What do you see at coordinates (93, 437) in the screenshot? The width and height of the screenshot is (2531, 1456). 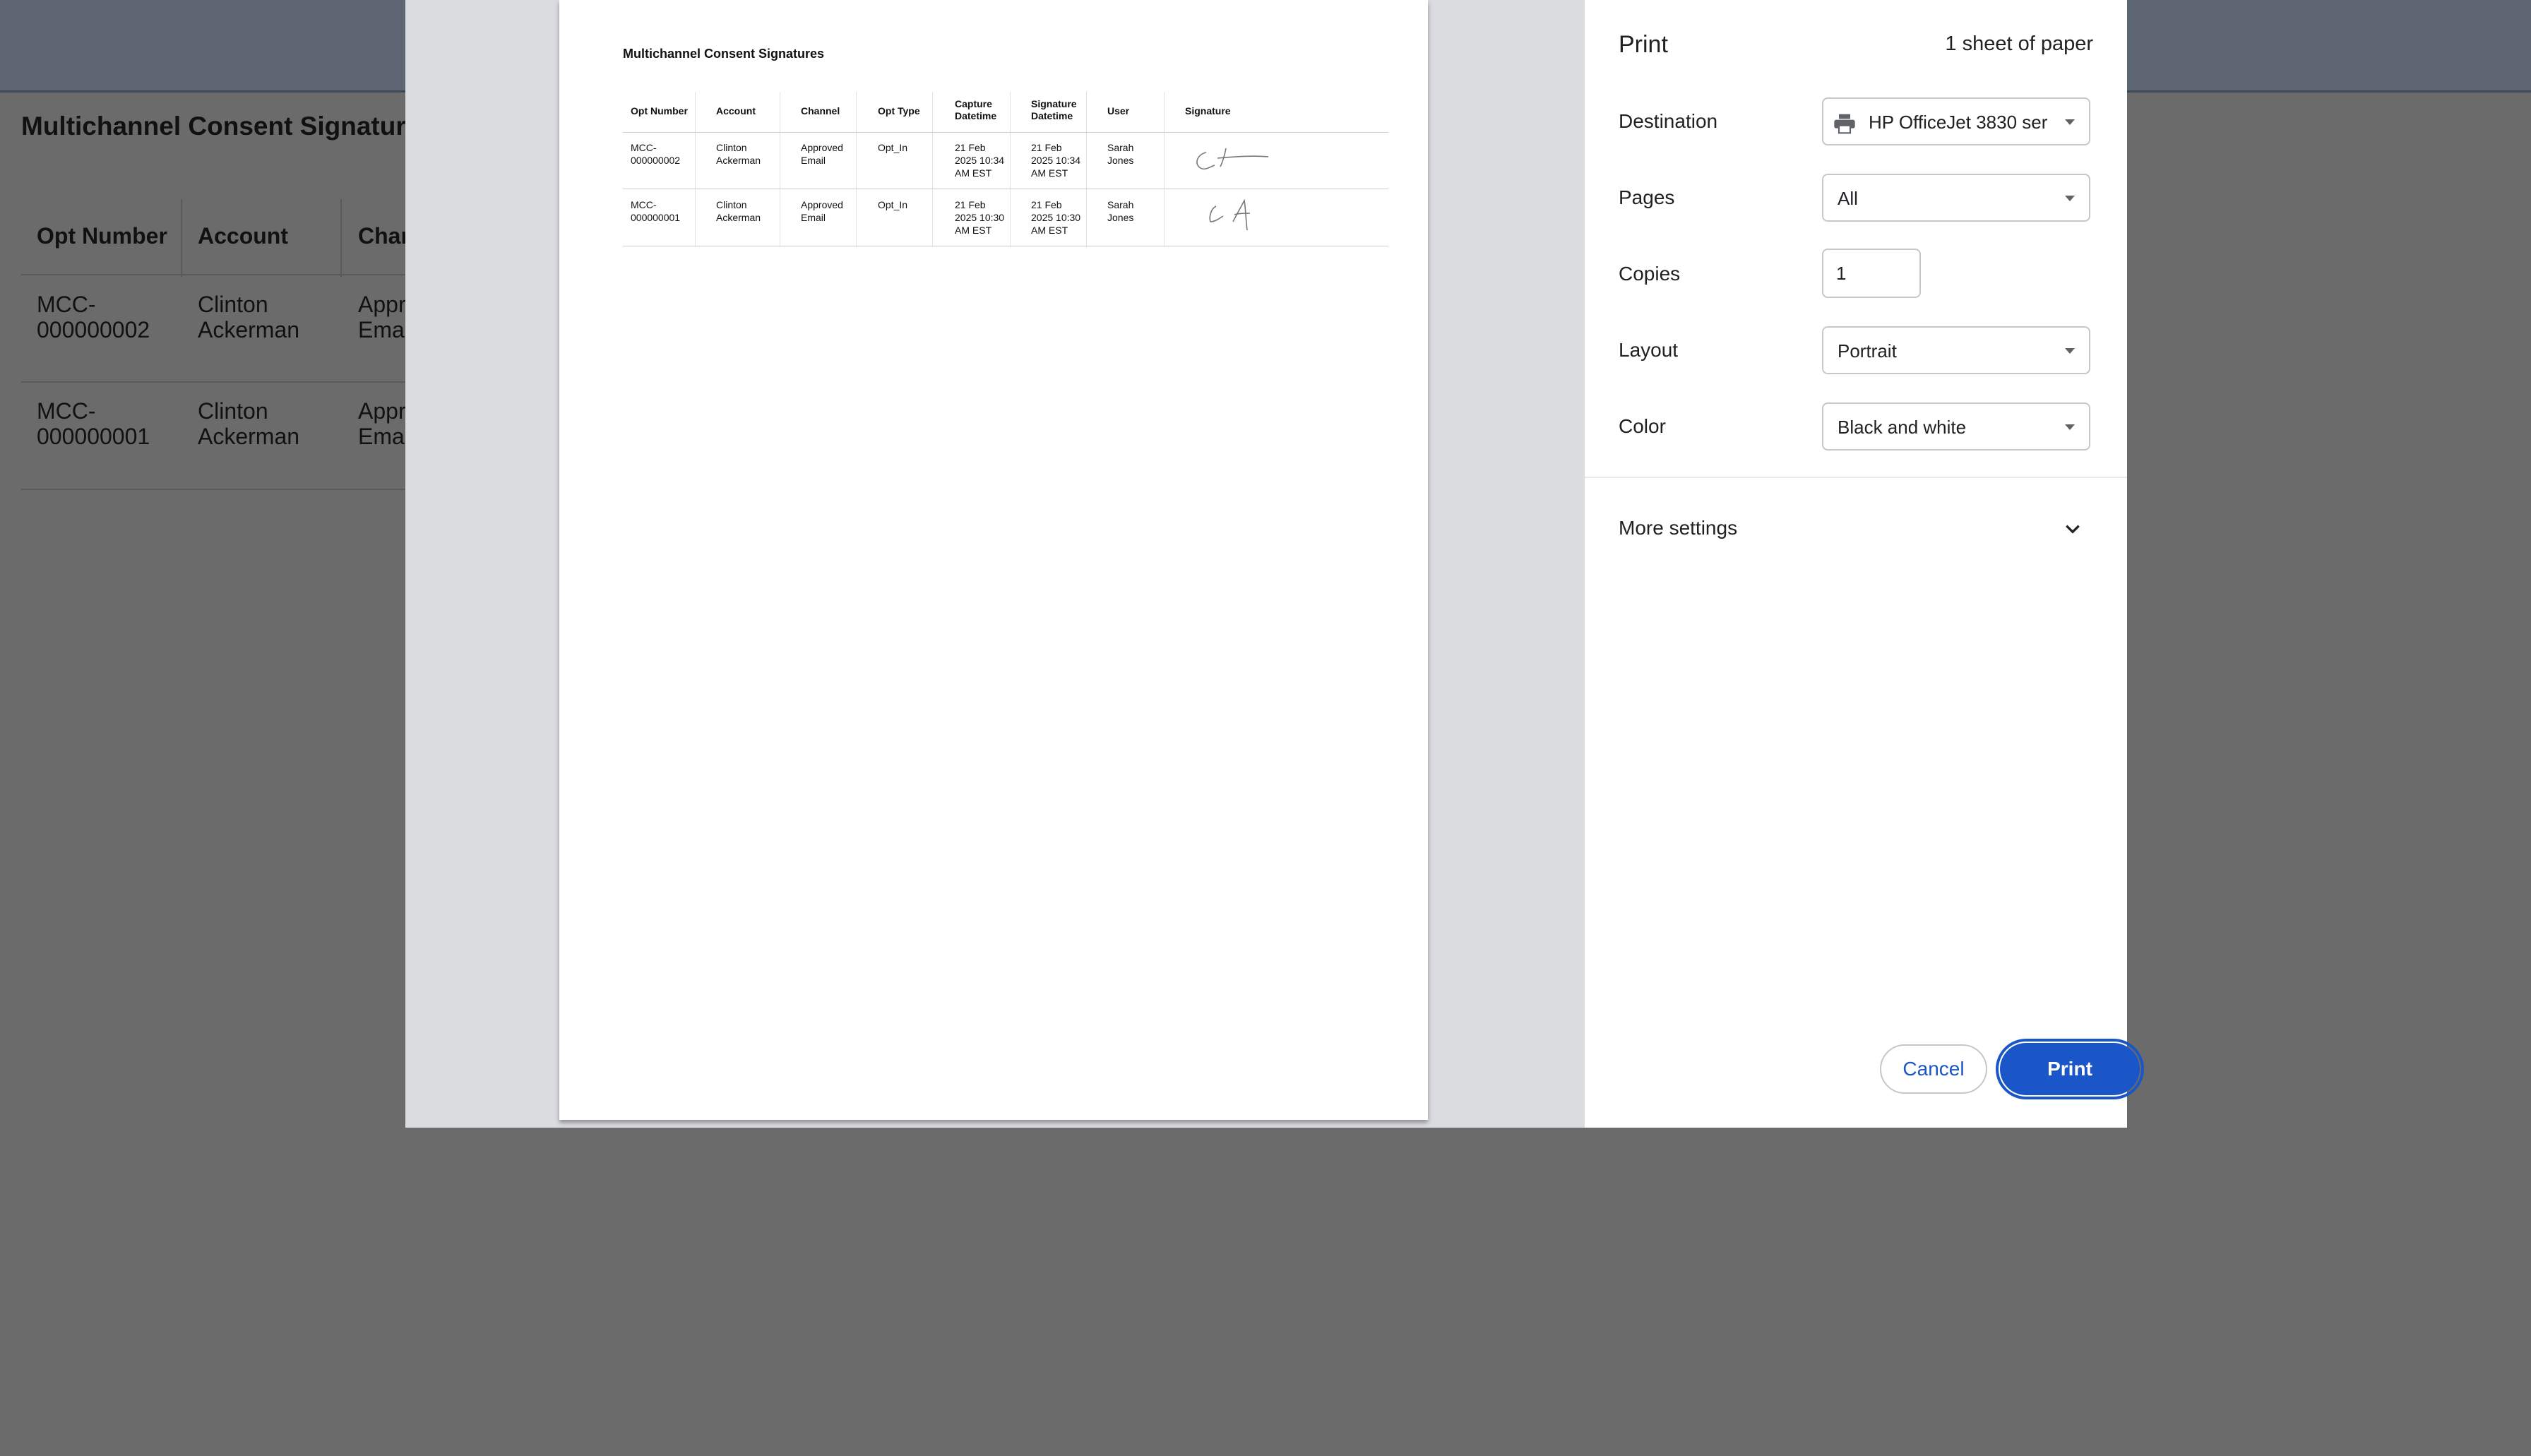 I see `background-opt-number: 000000001` at bounding box center [93, 437].